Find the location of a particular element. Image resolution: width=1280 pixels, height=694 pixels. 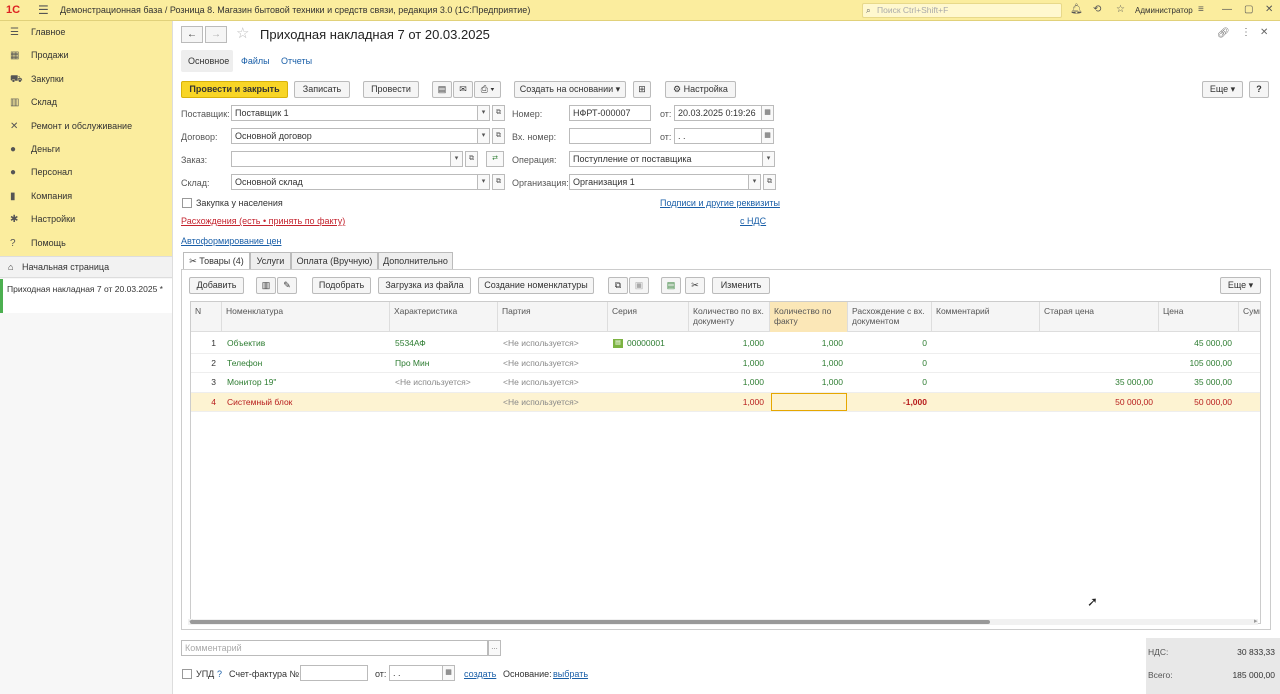

menu-lines-icon: ≡ is located at coordinates (1201, 9).